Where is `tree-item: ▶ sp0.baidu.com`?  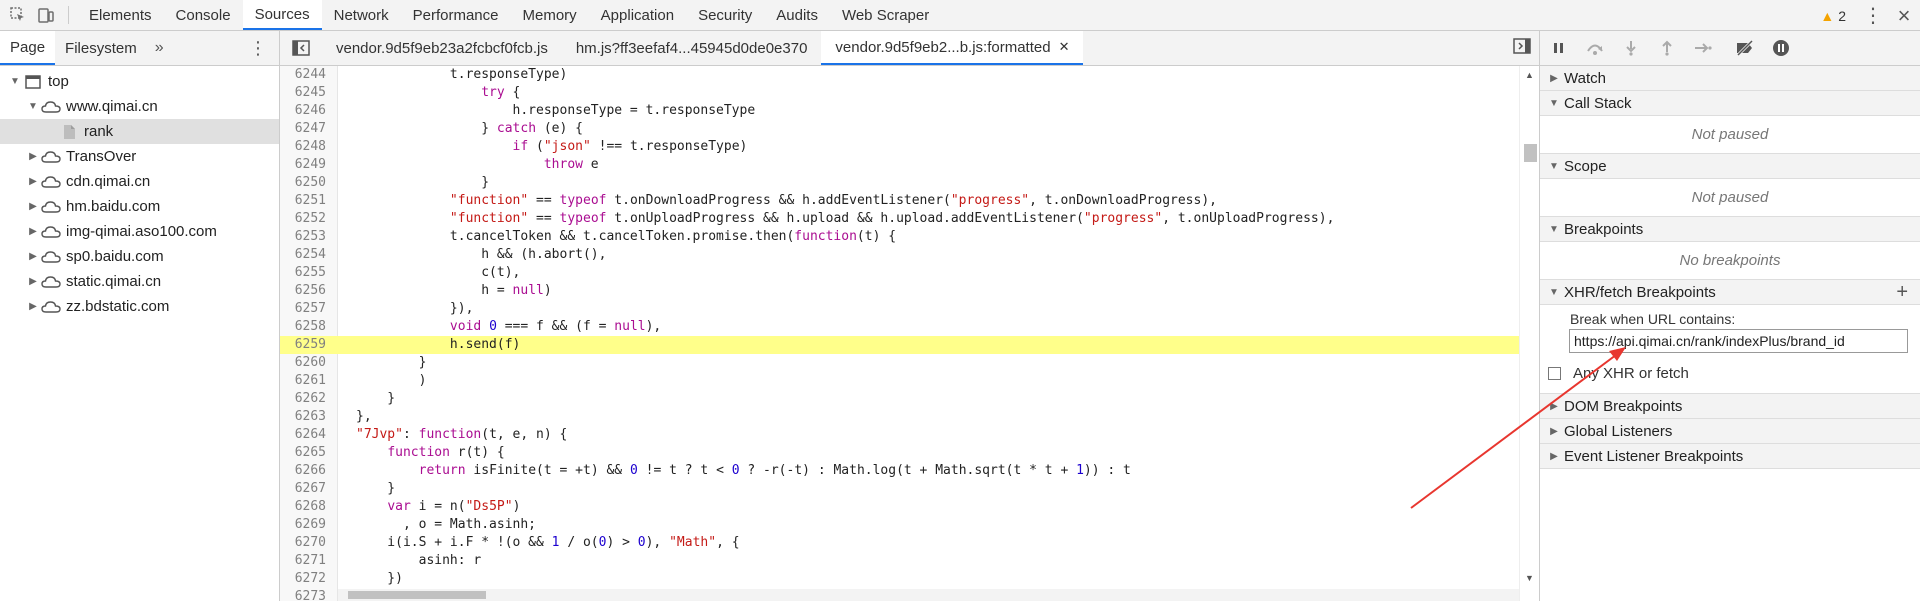
tree-item: ▶ sp0.baidu.com is located at coordinates (139, 256).